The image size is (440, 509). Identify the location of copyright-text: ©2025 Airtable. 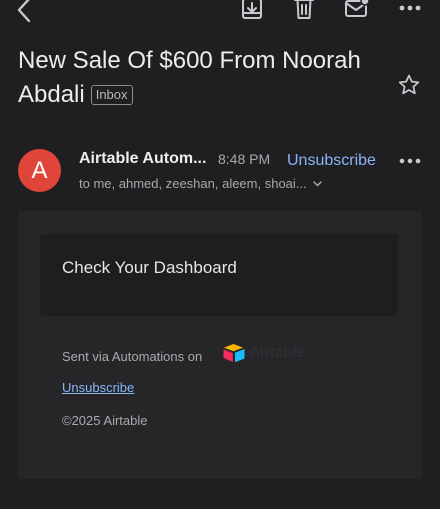
(105, 420).